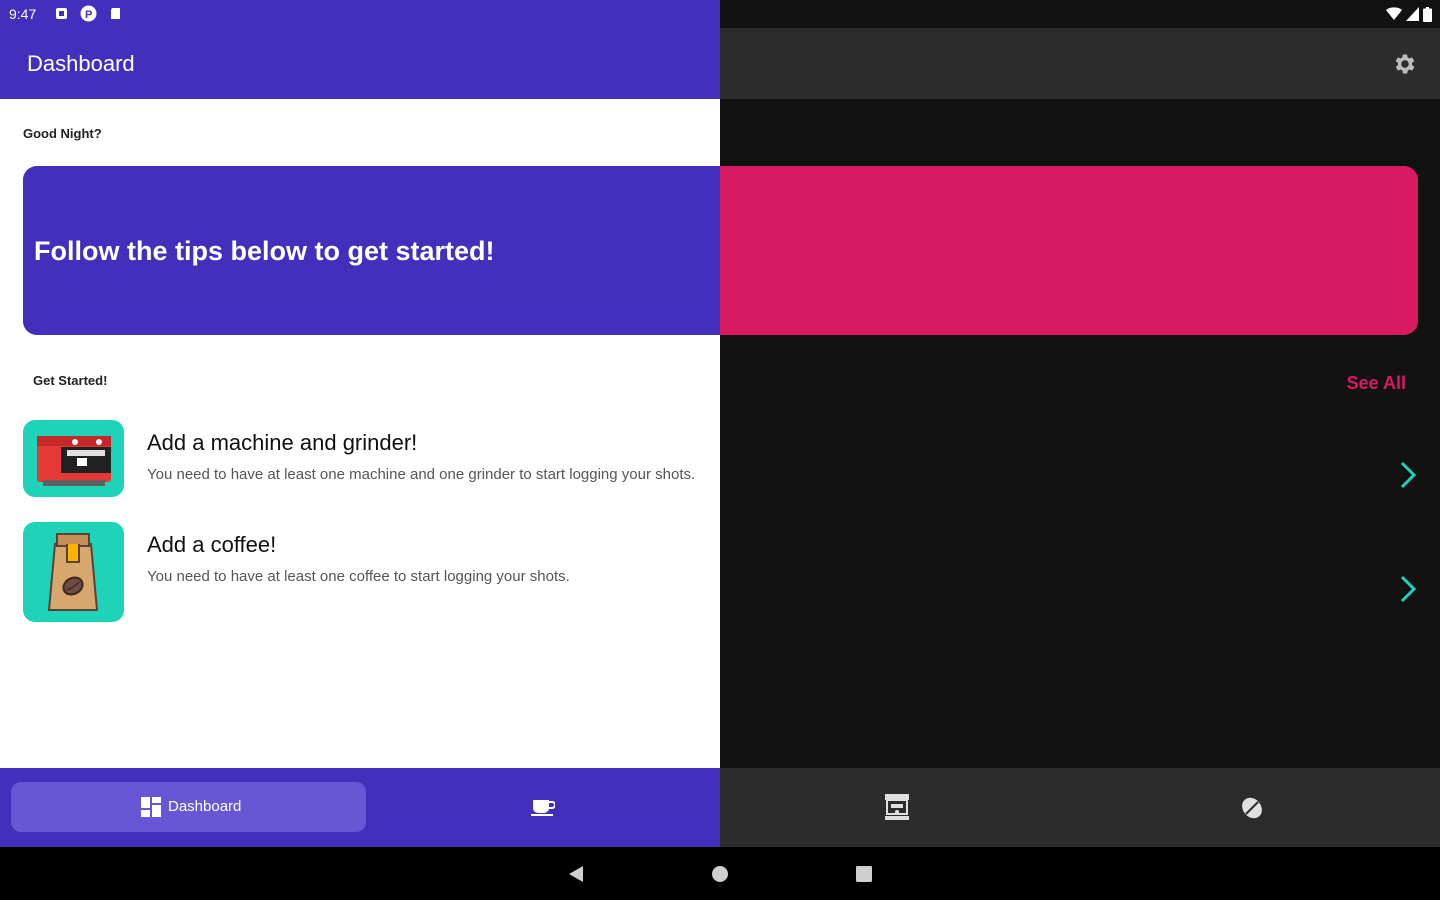  I want to click on home-circle-icon, so click(720, 874).